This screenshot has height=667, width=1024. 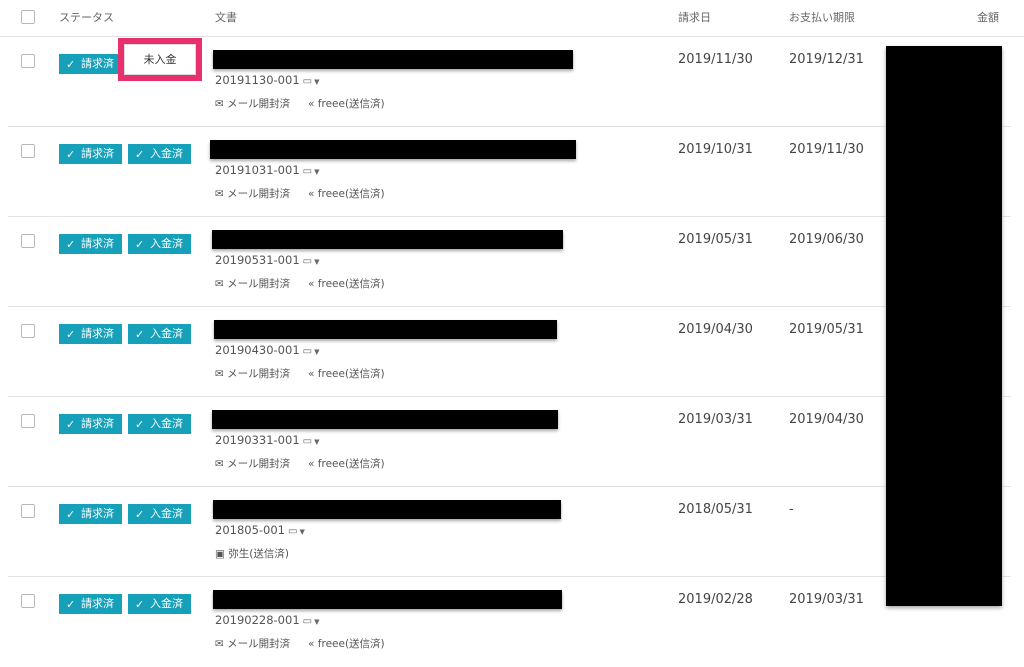 What do you see at coordinates (267, 260) in the screenshot?
I see `document-number: 20190531-001 ▭ ▼` at bounding box center [267, 260].